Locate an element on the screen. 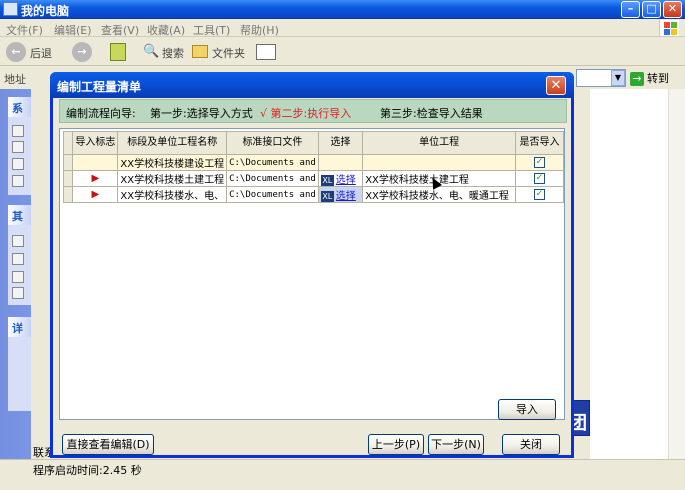  import-button: 导入 is located at coordinates (527, 409).